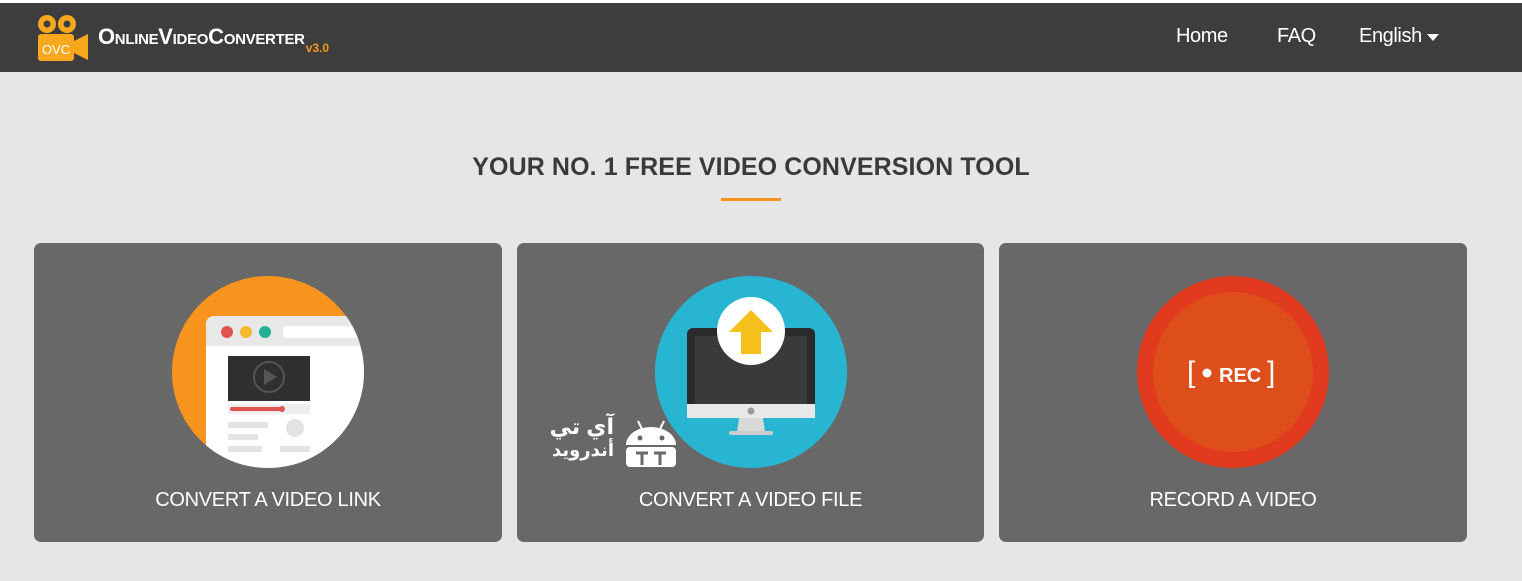 The height and width of the screenshot is (581, 1522). I want to click on language-label: English, so click(1390, 36).